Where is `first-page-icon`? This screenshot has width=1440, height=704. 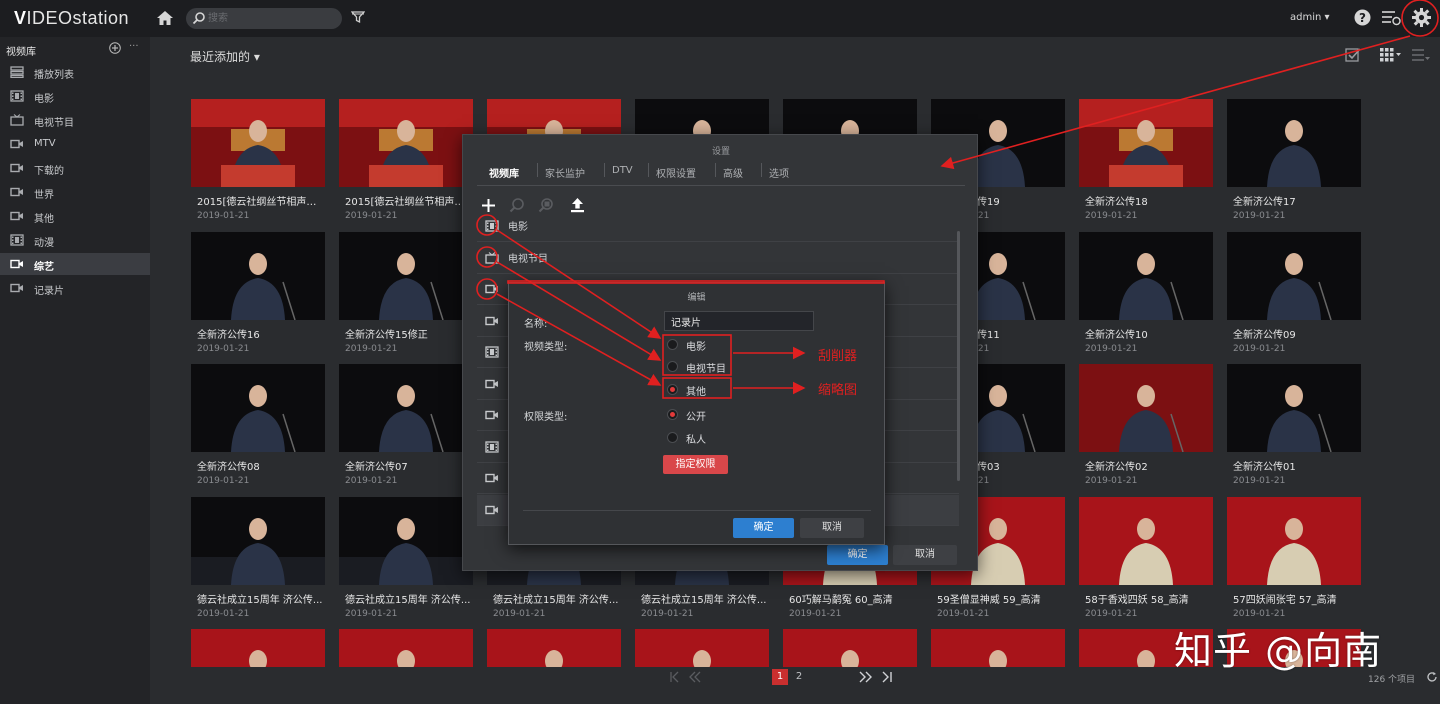 first-page-icon is located at coordinates (674, 677).